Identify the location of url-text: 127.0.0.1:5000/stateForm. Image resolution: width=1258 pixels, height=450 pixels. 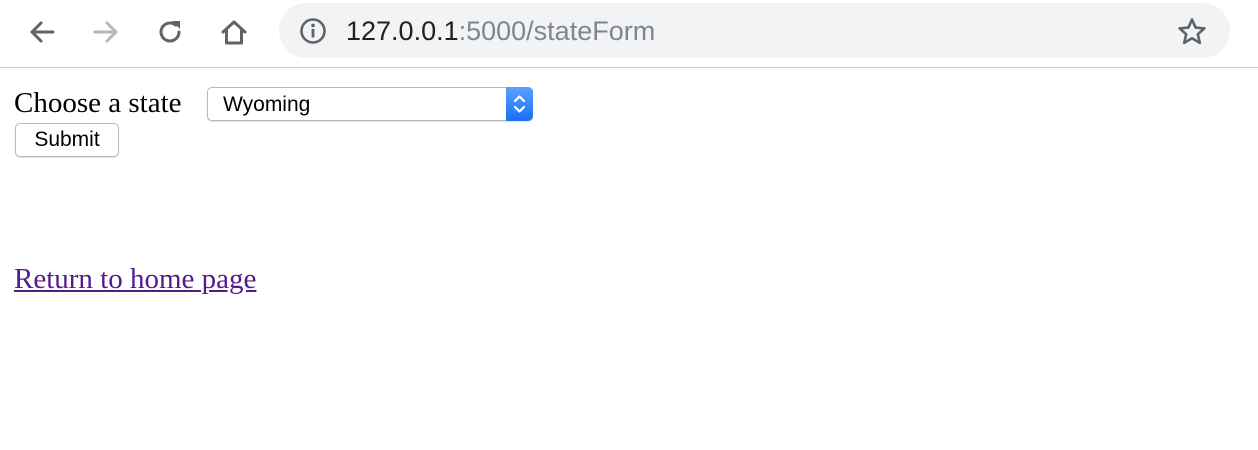
(500, 31).